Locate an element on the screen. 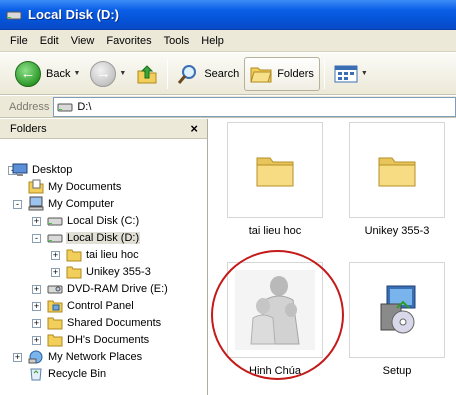 The height and width of the screenshot is (395, 456). address-bar: Address D:\ is located at coordinates (228, 107).